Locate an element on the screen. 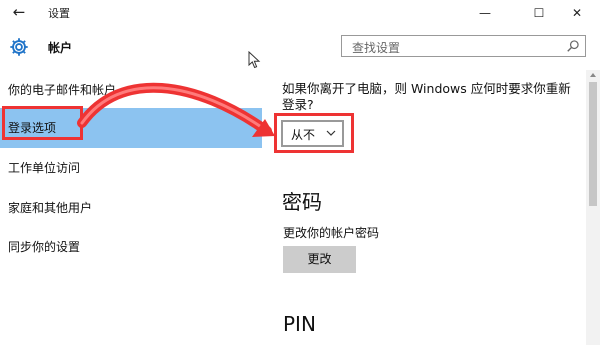 Image resolution: width=600 pixels, height=345 pixels. require-signin-question: 如果你离开了电脑，则 Windows 应何时要求你重新登录? is located at coordinates (426, 96).